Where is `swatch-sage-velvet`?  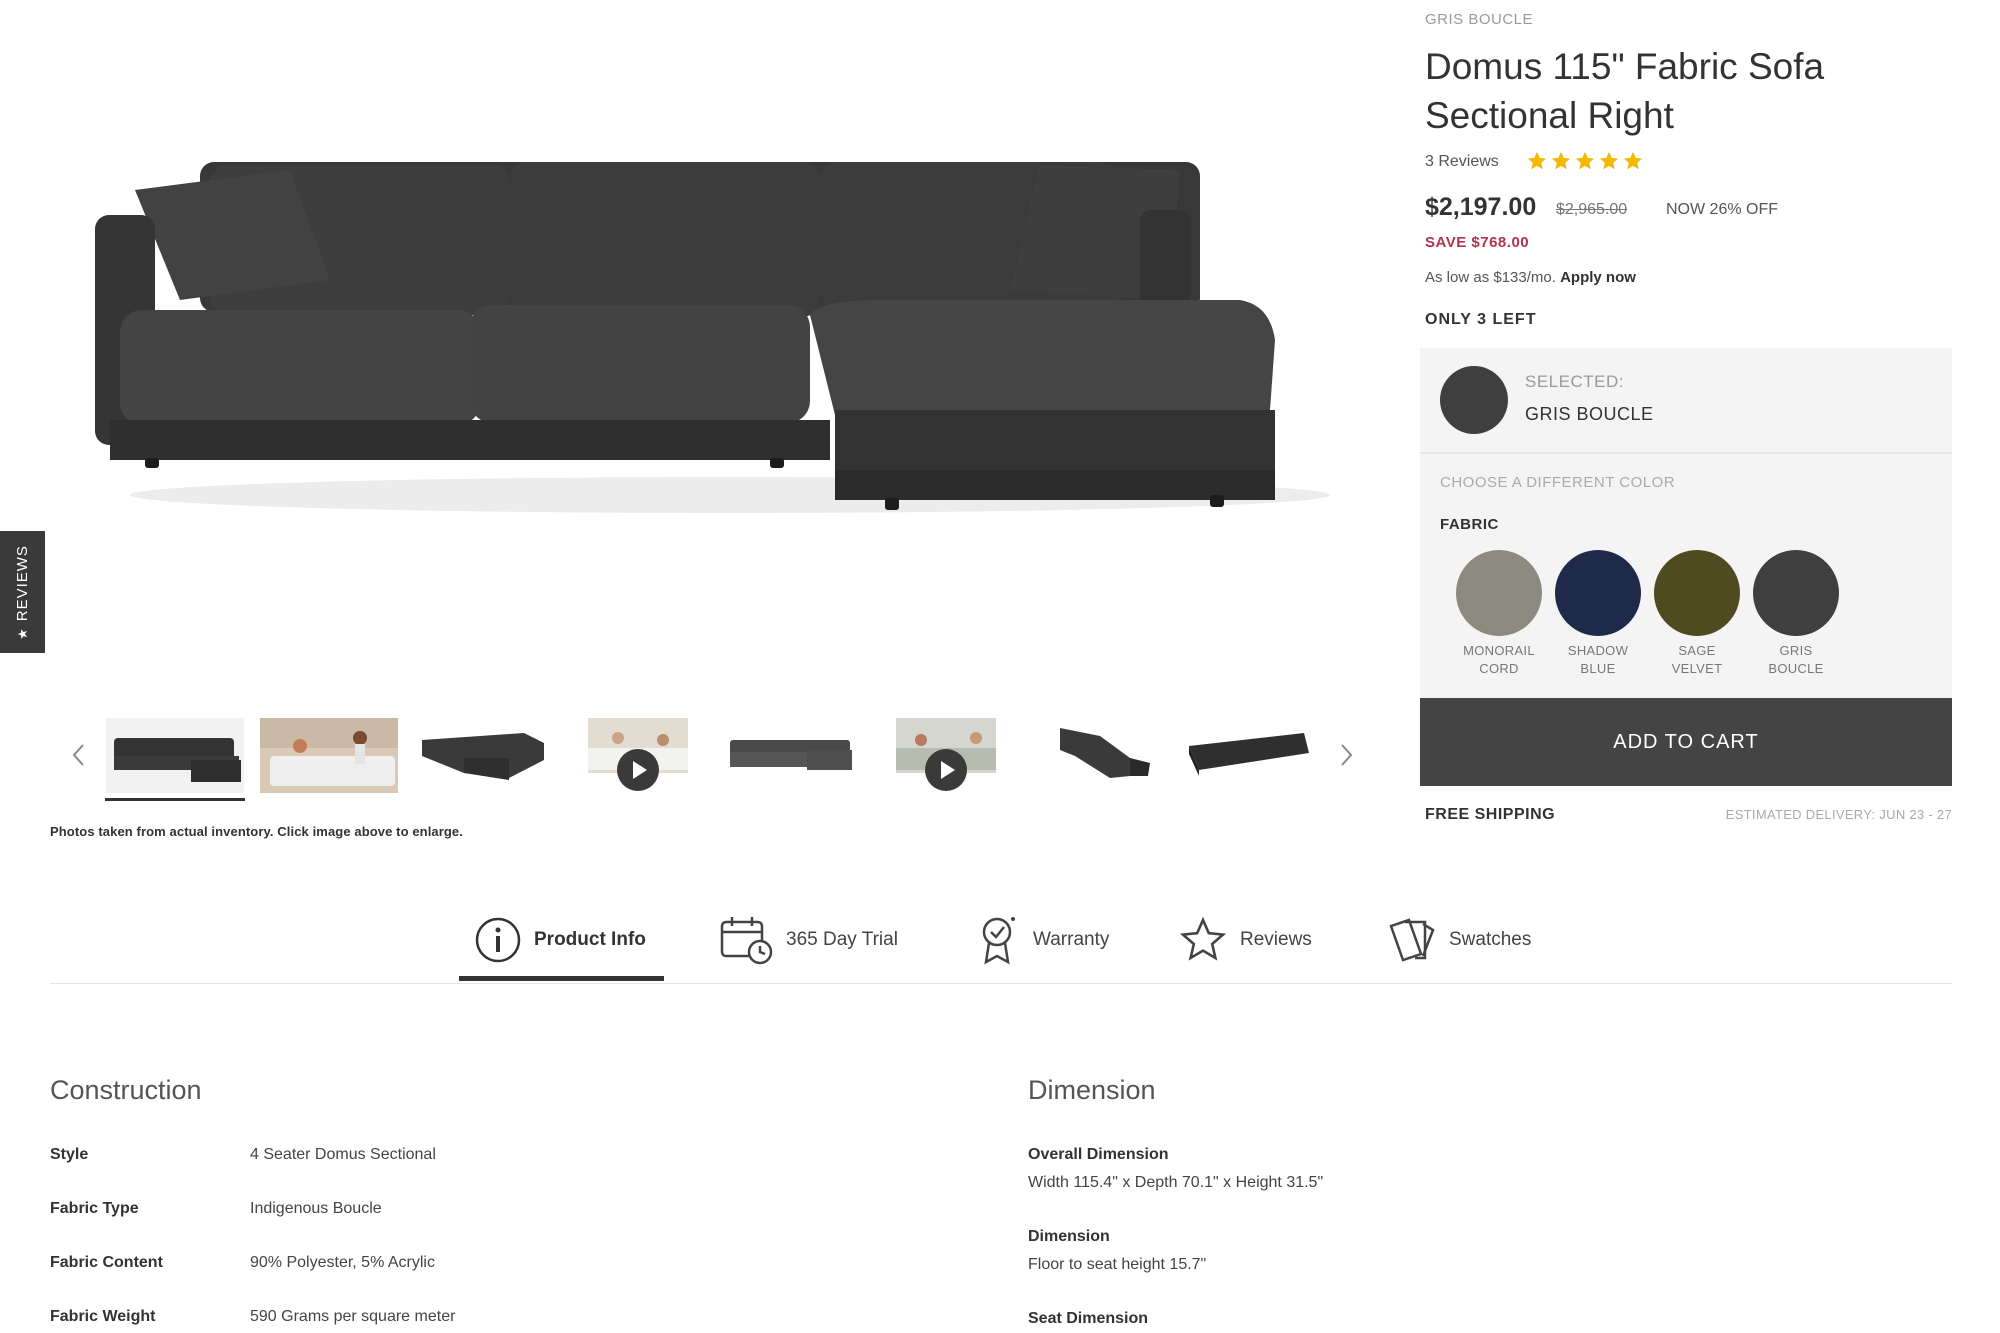
swatch-sage-velvet is located at coordinates (1697, 593).